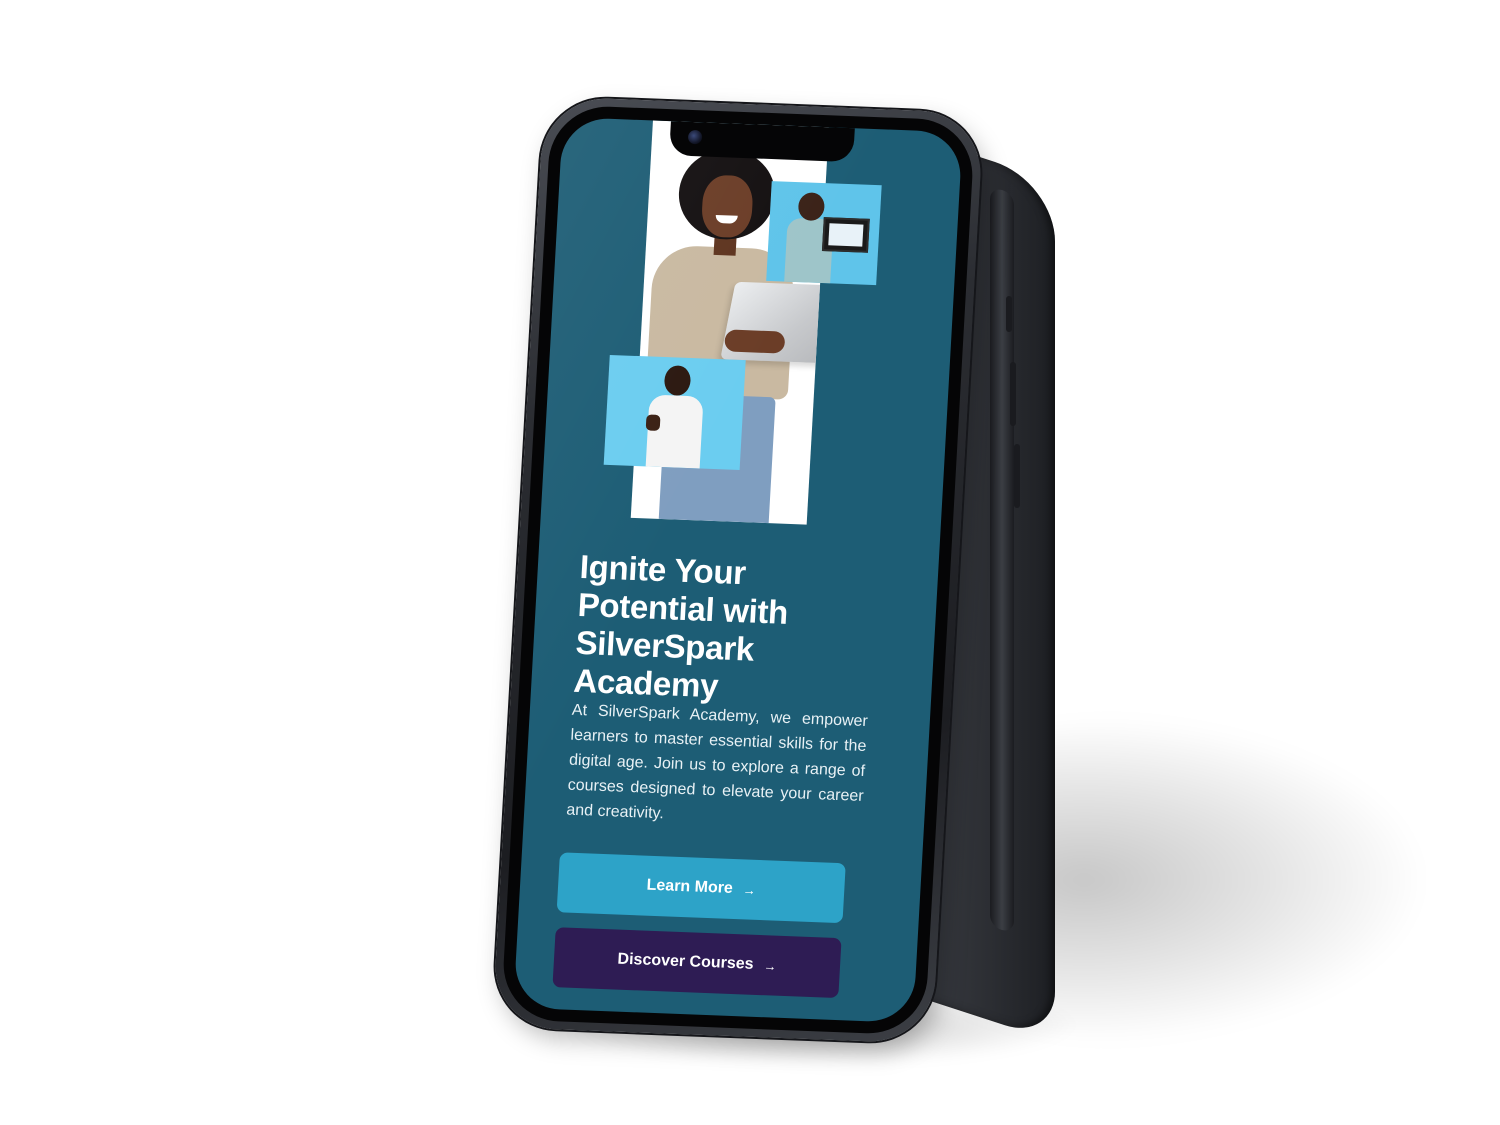 The height and width of the screenshot is (1125, 1500). Describe the element at coordinates (1013, 394) in the screenshot. I see `side-button-volume-up` at that location.